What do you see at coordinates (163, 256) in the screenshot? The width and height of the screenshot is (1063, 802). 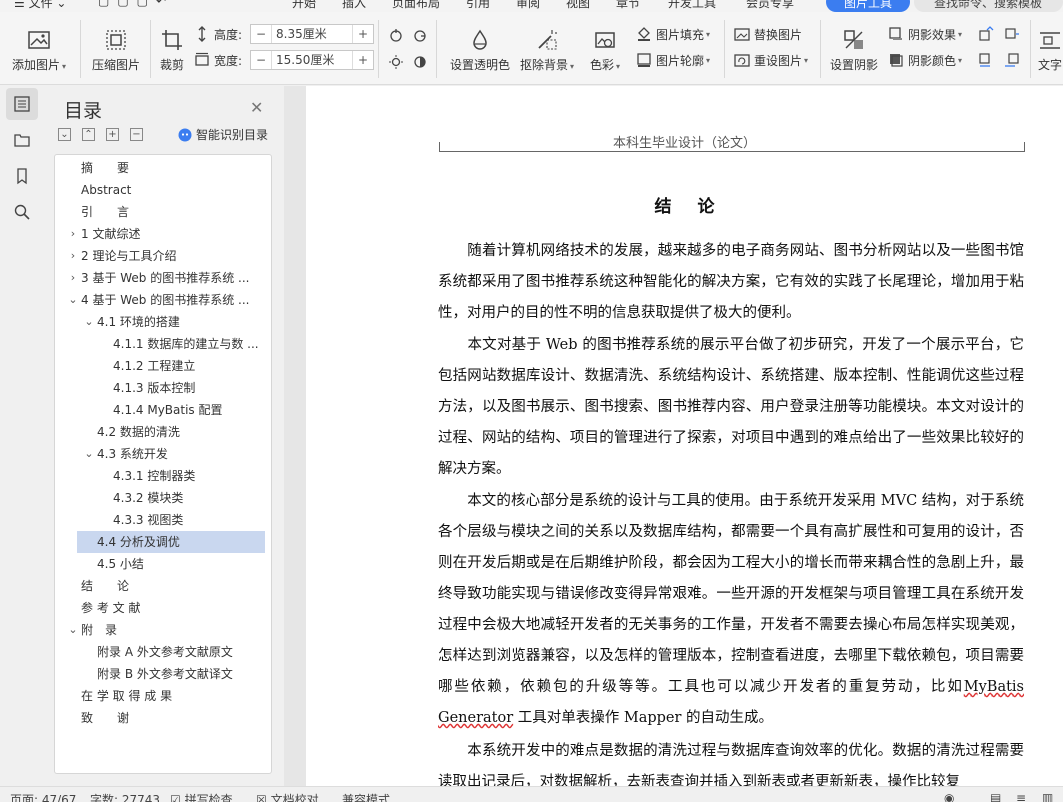 I see `toc-item: › 2 理论与工具介绍` at bounding box center [163, 256].